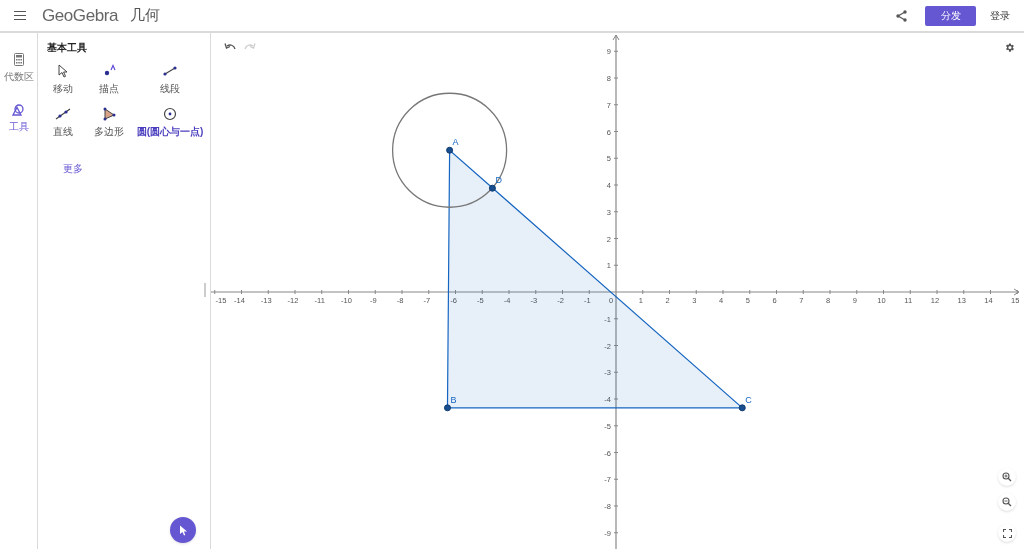 This screenshot has height=549, width=1024. What do you see at coordinates (20, 15) in the screenshot?
I see `menu-icon` at bounding box center [20, 15].